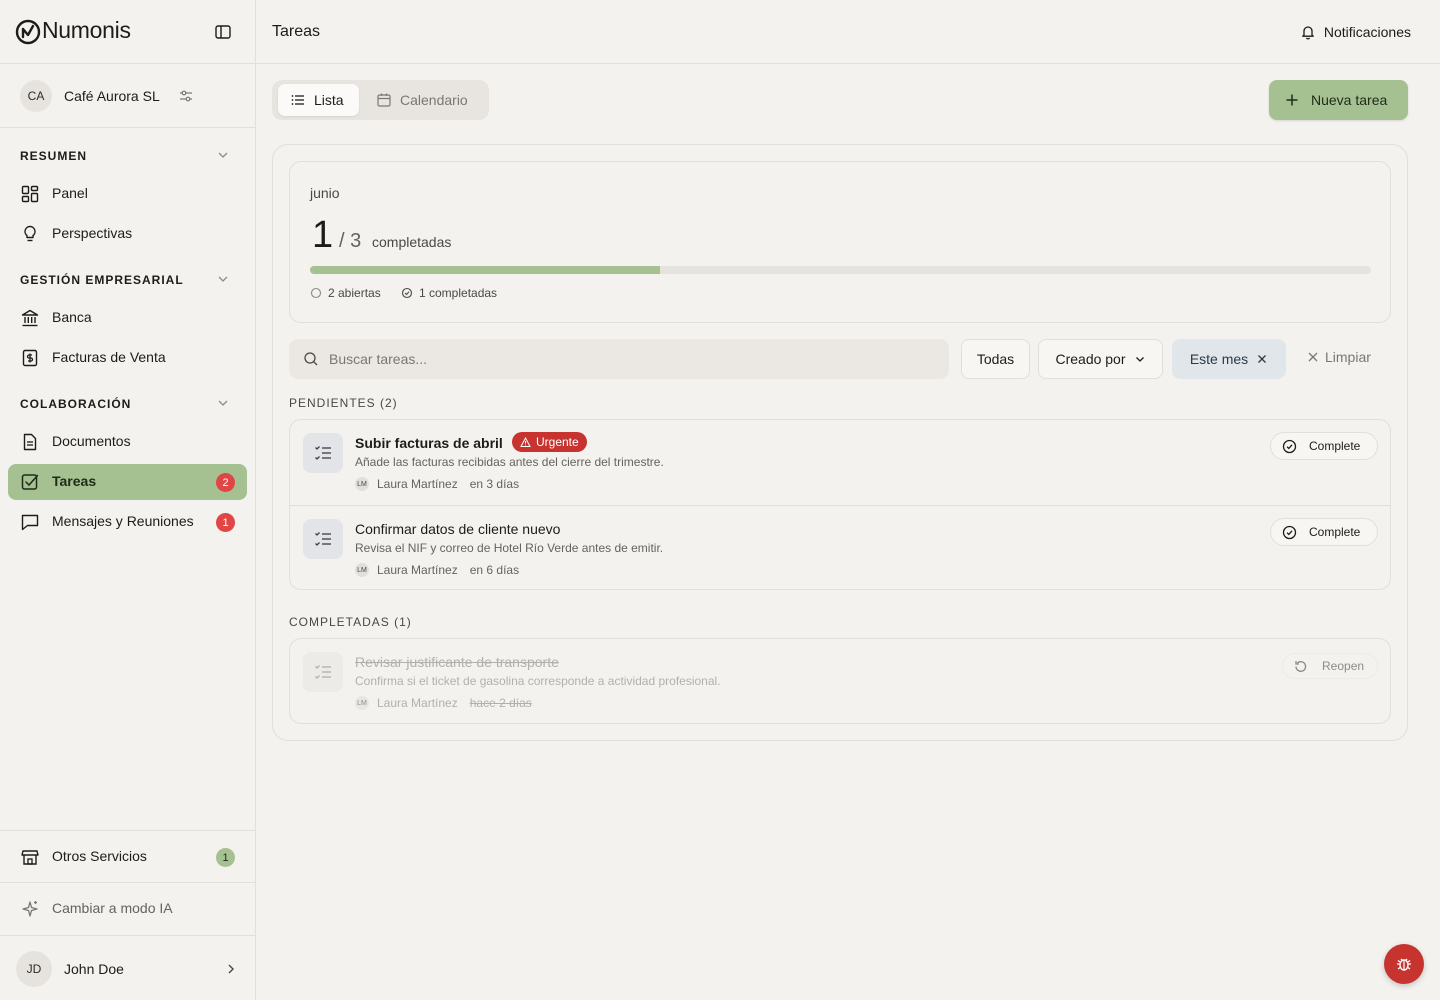 Image resolution: width=1440 pixels, height=1000 pixels. I want to click on sidebar-item-ai-mode: Cambiar a modo IA, so click(127, 909).